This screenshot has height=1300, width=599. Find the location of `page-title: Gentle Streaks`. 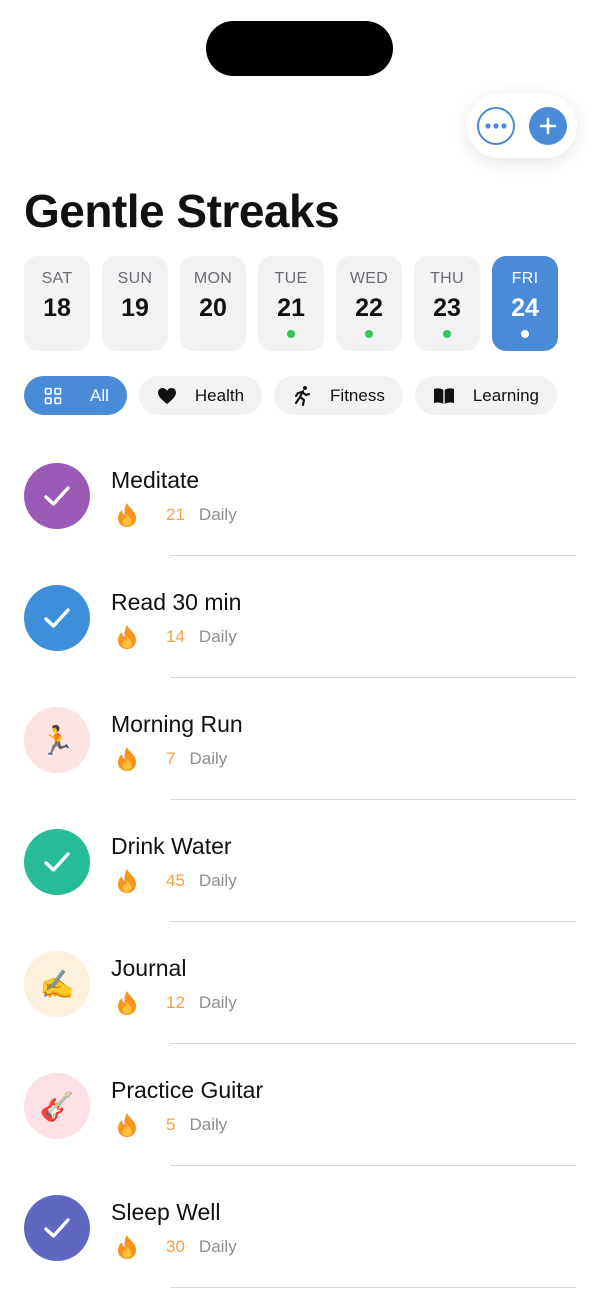

page-title: Gentle Streaks is located at coordinates (182, 211).